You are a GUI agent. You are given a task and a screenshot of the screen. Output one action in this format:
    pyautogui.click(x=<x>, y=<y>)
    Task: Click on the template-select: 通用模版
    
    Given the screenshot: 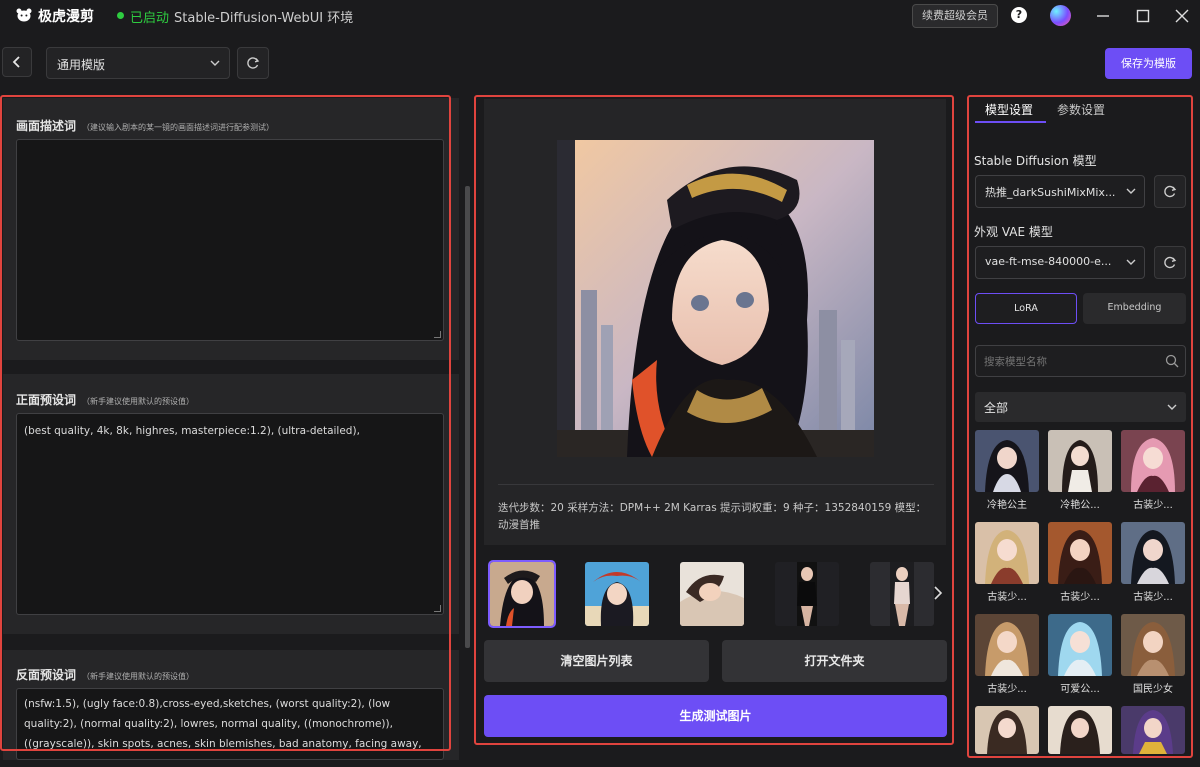 What is the action you would take?
    pyautogui.click(x=138, y=63)
    